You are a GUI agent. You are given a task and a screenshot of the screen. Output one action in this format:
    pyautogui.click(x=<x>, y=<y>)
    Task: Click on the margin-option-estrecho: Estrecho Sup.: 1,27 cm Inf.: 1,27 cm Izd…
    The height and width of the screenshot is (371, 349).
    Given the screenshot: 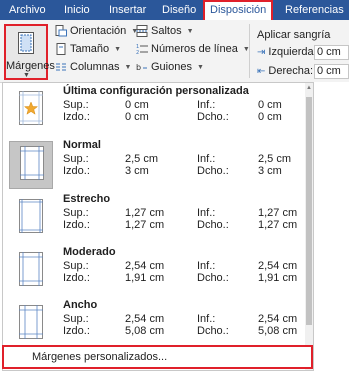 What is the action you would take?
    pyautogui.click(x=153, y=219)
    